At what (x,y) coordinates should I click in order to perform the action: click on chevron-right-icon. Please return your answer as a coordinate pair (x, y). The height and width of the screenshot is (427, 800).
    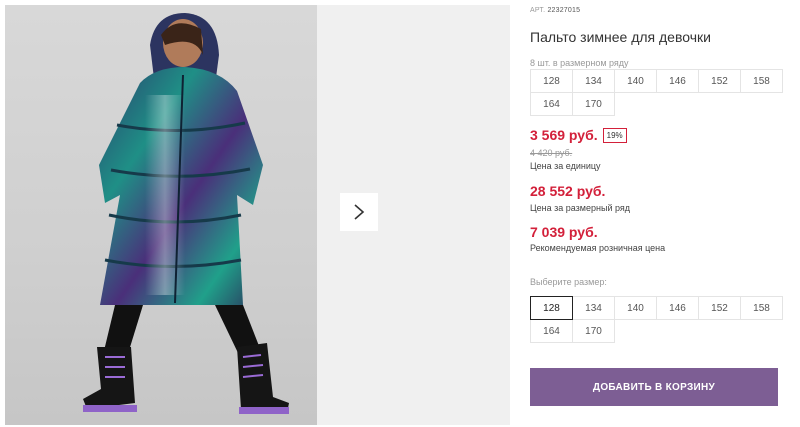
    Looking at the image, I should click on (359, 212).